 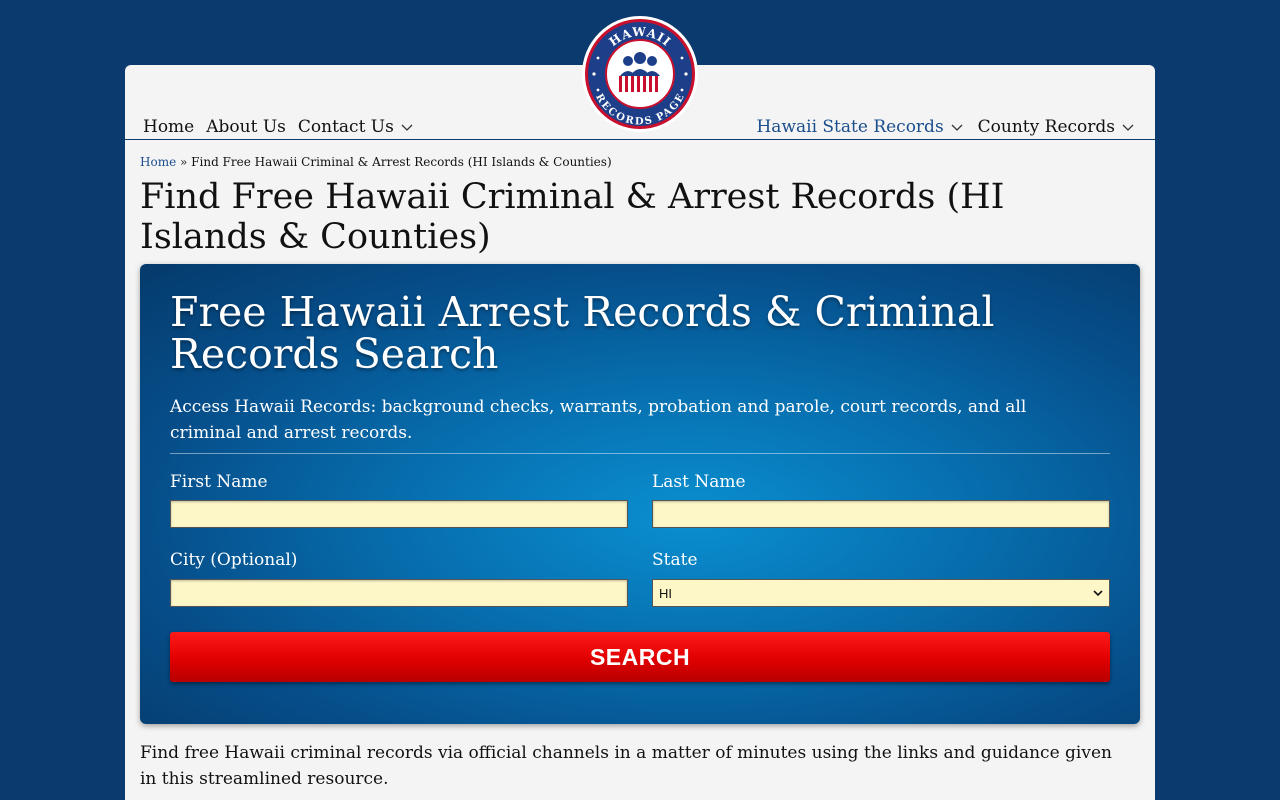 I want to click on nav-home-label: Home, so click(x=169, y=127).